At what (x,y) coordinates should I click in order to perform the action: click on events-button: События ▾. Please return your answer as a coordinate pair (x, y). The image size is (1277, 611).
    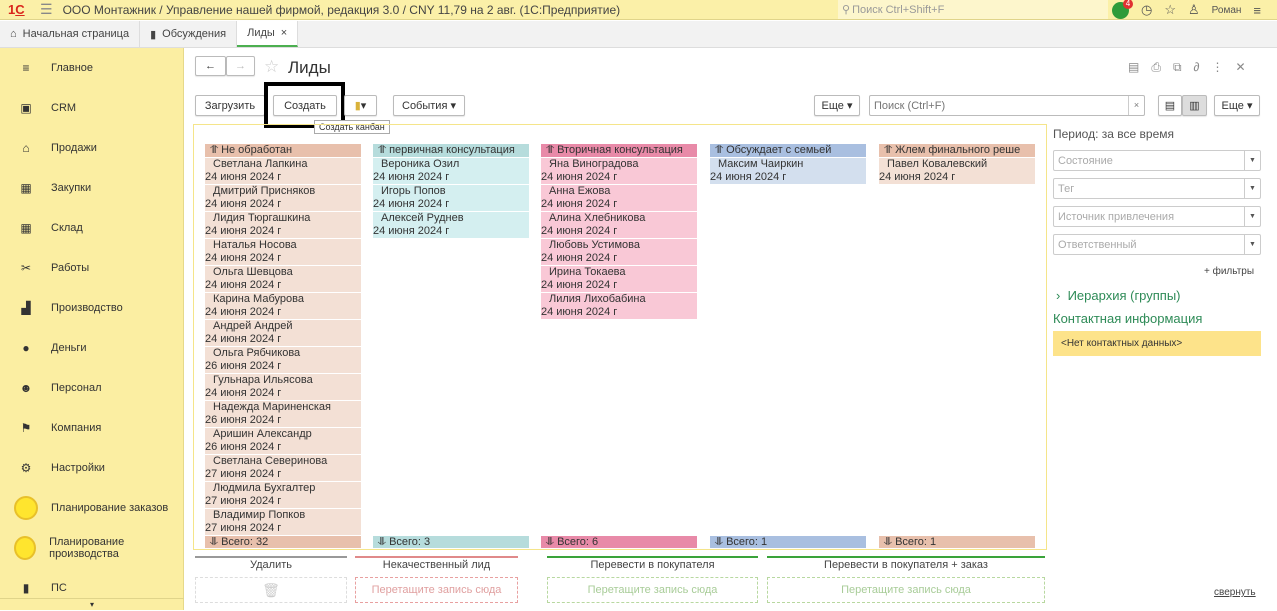
    Looking at the image, I should click on (429, 105).